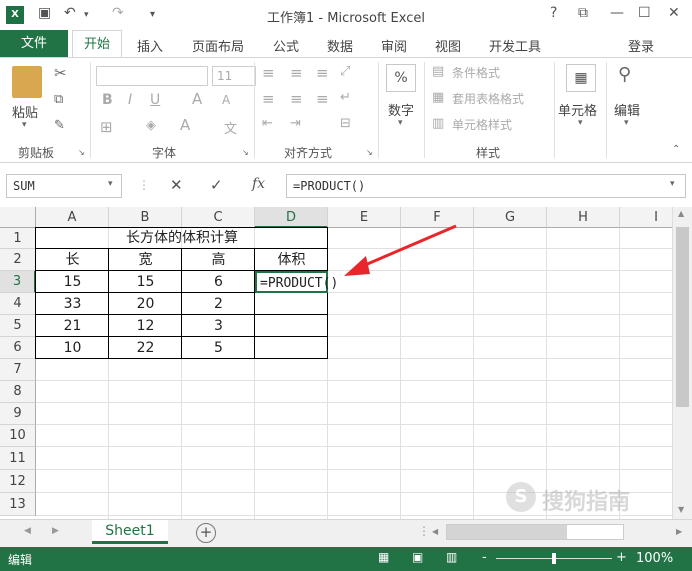 Image resolution: width=692 pixels, height=571 pixels. What do you see at coordinates (27, 531) in the screenshot?
I see `prev-sheet-icon: ◀` at bounding box center [27, 531].